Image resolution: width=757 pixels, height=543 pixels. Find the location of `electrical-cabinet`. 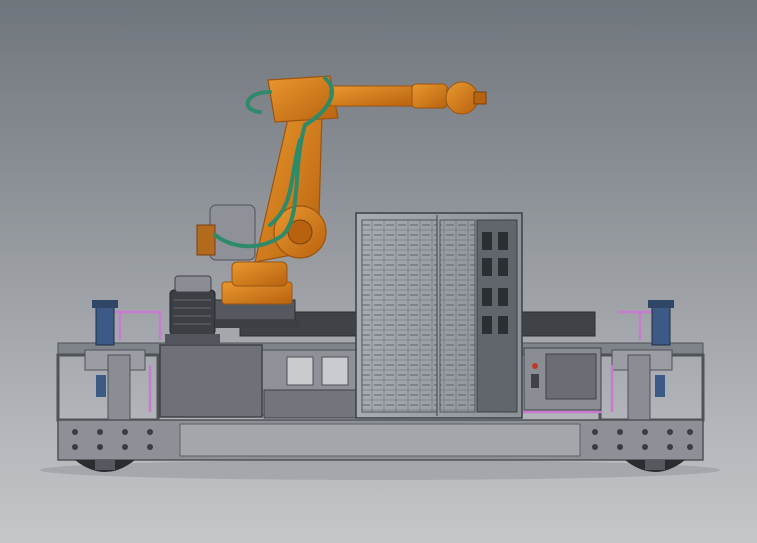

electrical-cabinet is located at coordinates (439, 315).